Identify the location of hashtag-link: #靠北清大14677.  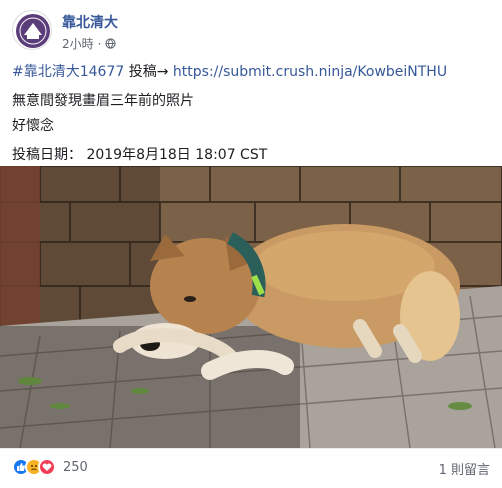
(68, 72).